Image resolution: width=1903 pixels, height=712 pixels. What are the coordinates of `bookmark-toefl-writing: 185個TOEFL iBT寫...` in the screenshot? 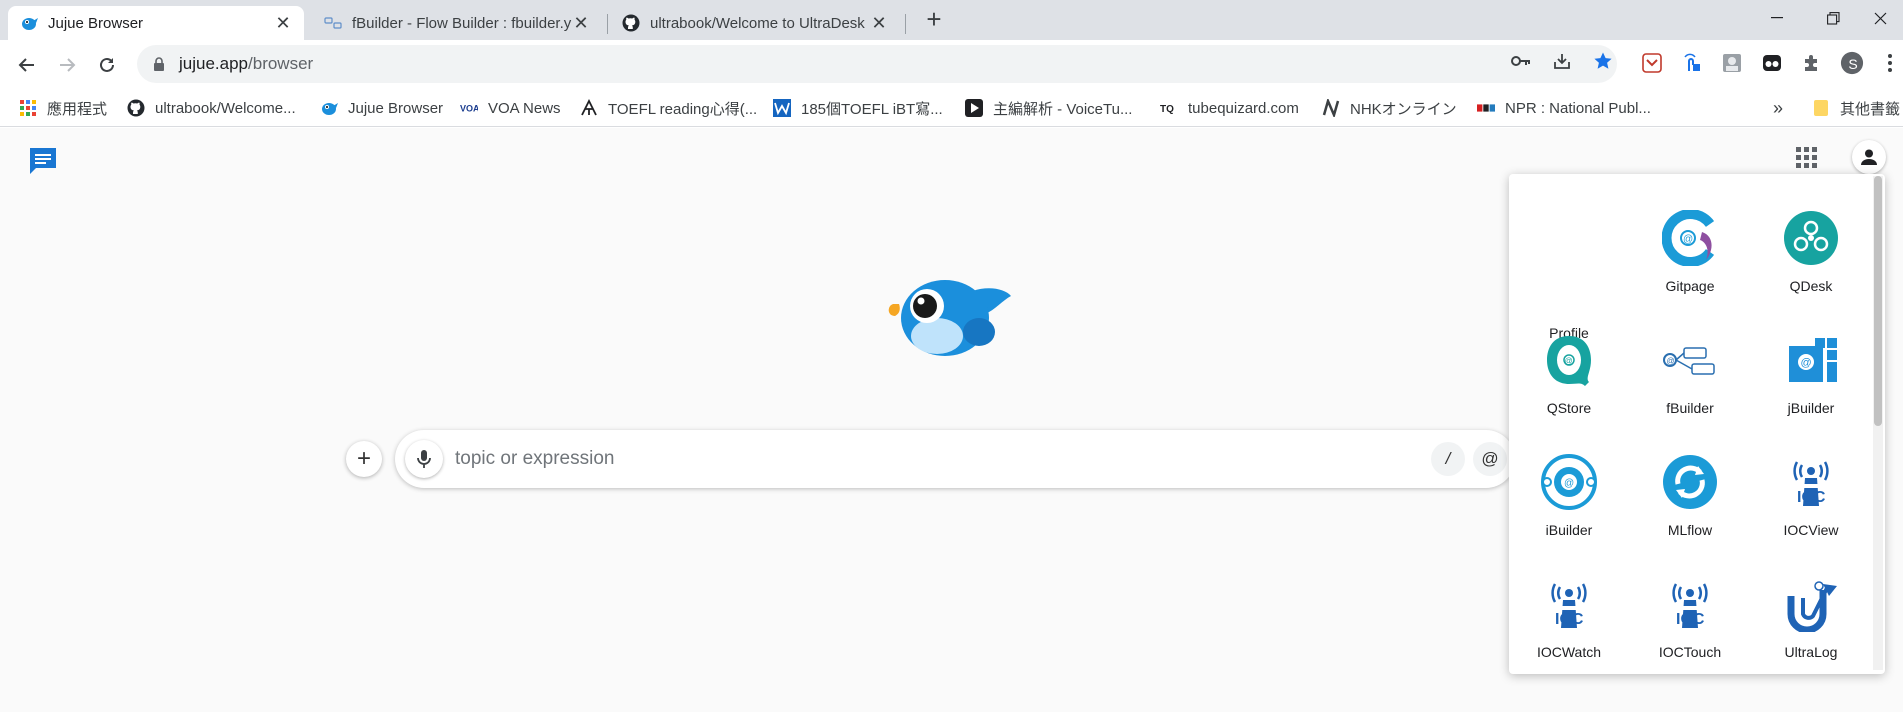 It's located at (858, 108).